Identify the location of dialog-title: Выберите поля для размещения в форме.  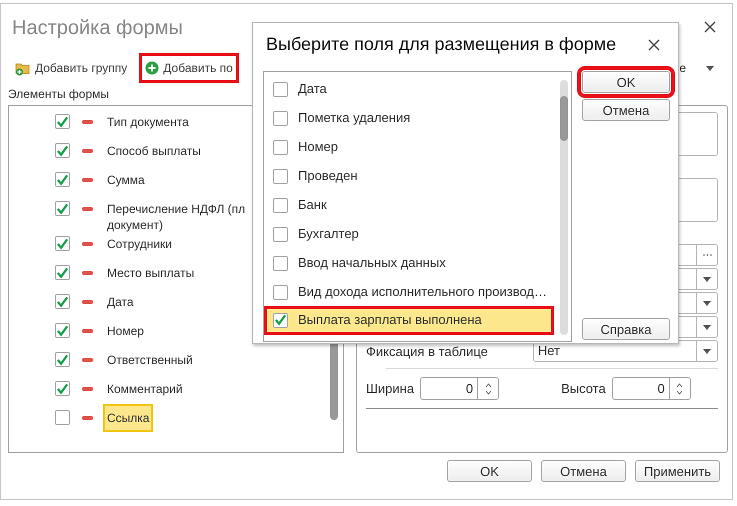
(441, 44).